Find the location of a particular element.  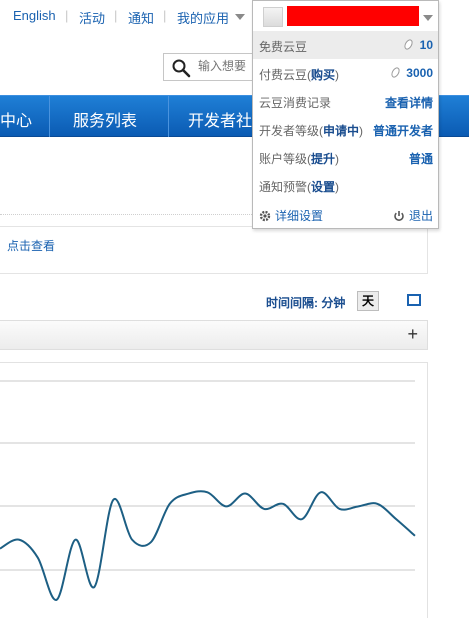

avatar is located at coordinates (273, 17).